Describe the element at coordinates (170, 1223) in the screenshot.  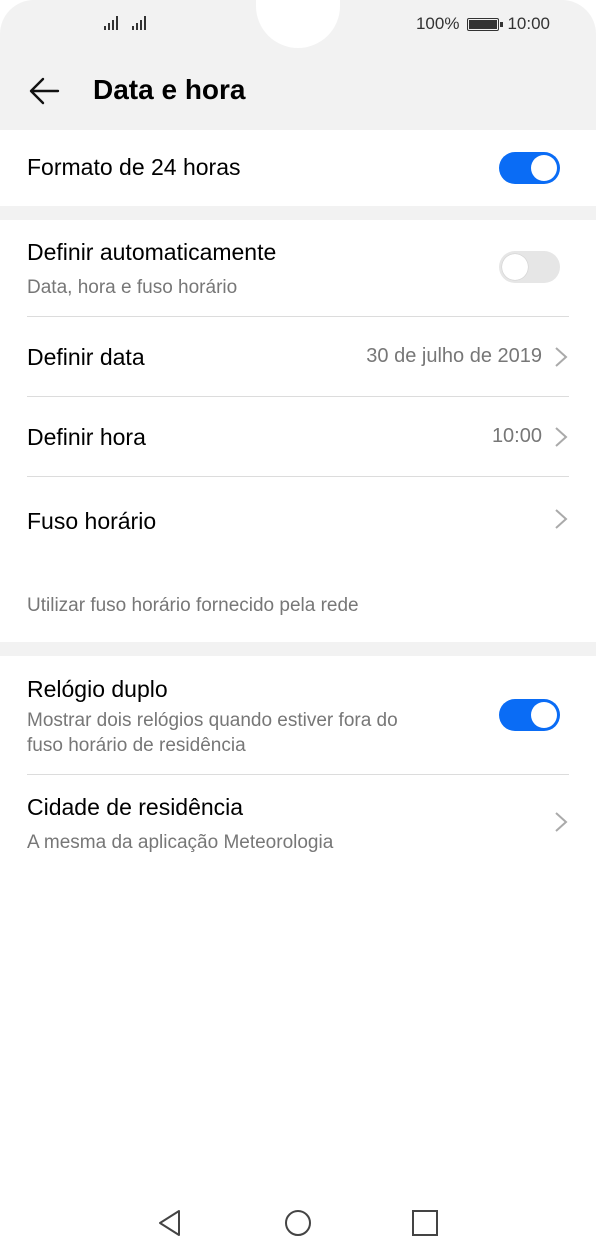
I see `nav-back-icon` at that location.